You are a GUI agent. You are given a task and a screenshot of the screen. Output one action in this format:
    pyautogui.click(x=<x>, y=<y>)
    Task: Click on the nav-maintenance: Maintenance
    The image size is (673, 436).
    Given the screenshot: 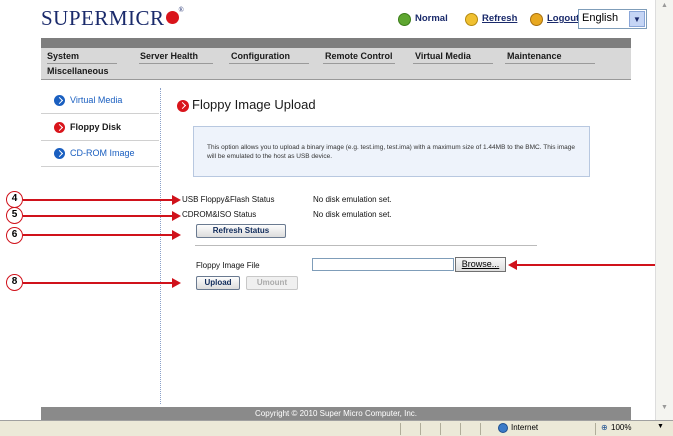 What is the action you would take?
    pyautogui.click(x=534, y=56)
    